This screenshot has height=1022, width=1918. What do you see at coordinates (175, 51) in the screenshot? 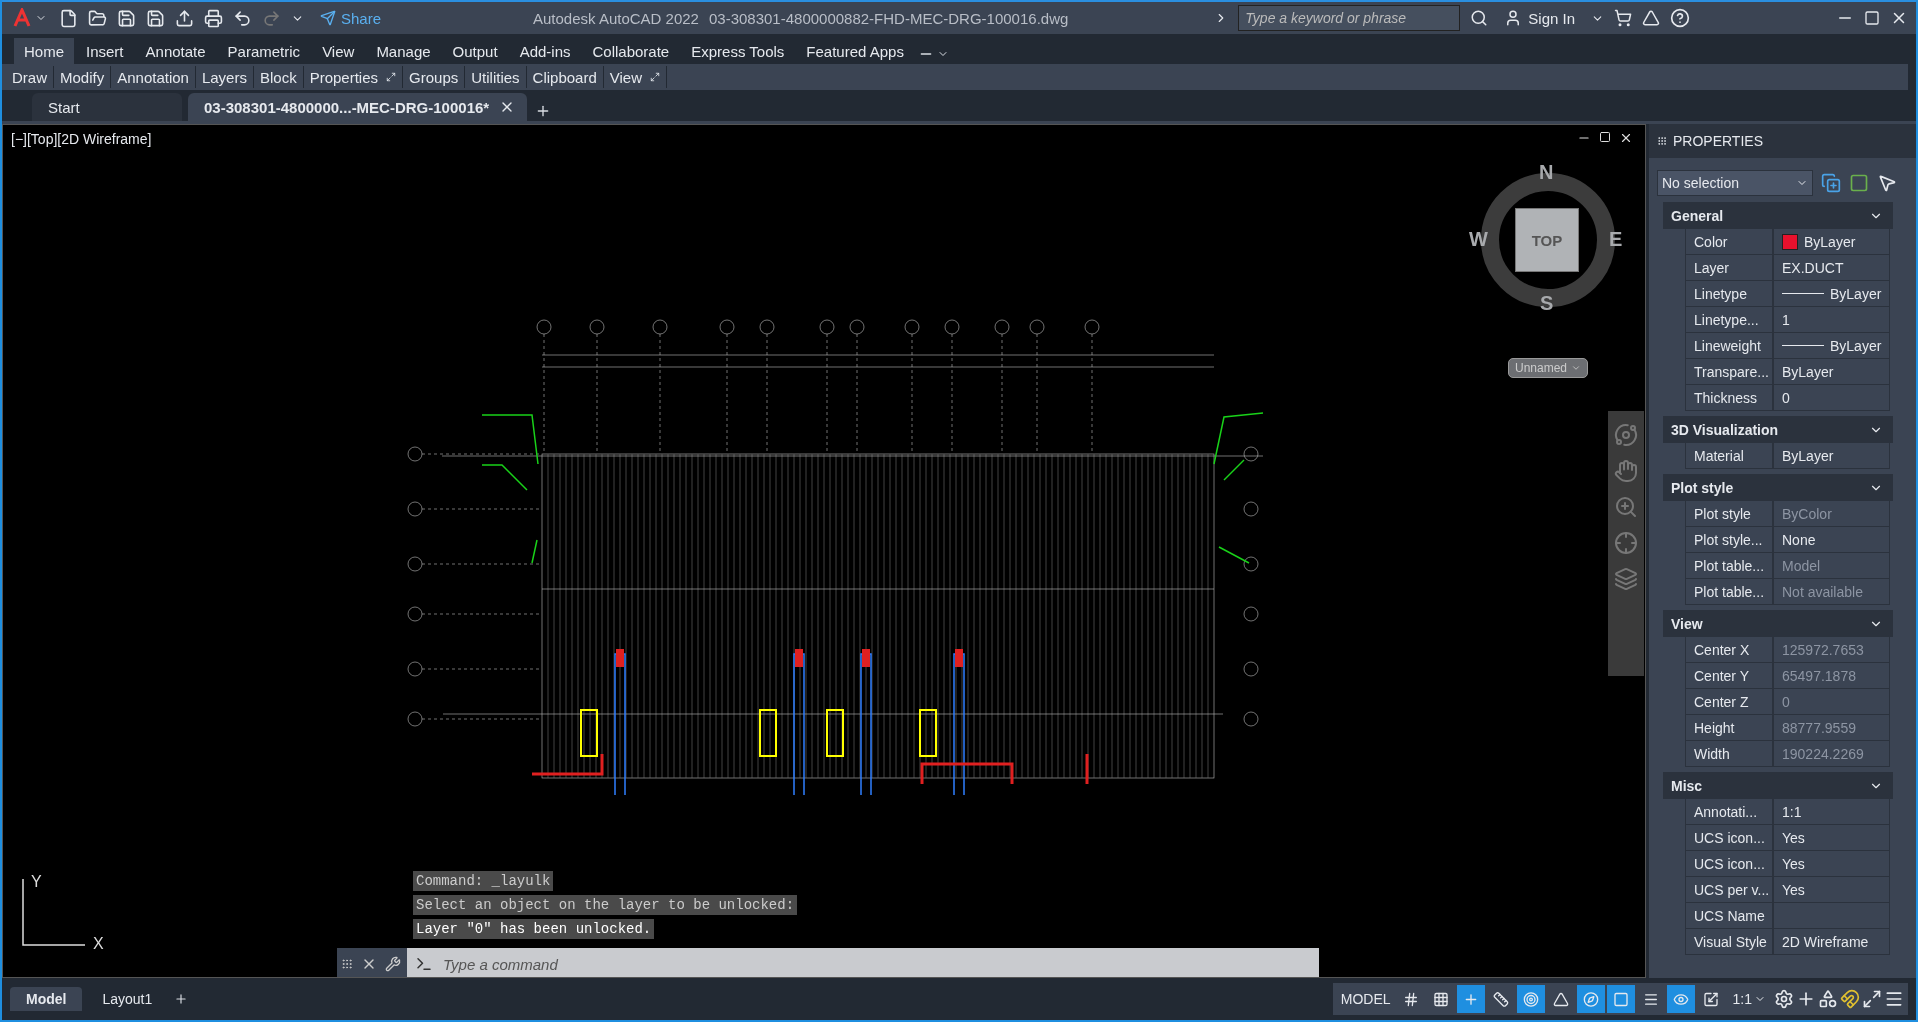
I see `ribbon-tab: Annotate` at bounding box center [175, 51].